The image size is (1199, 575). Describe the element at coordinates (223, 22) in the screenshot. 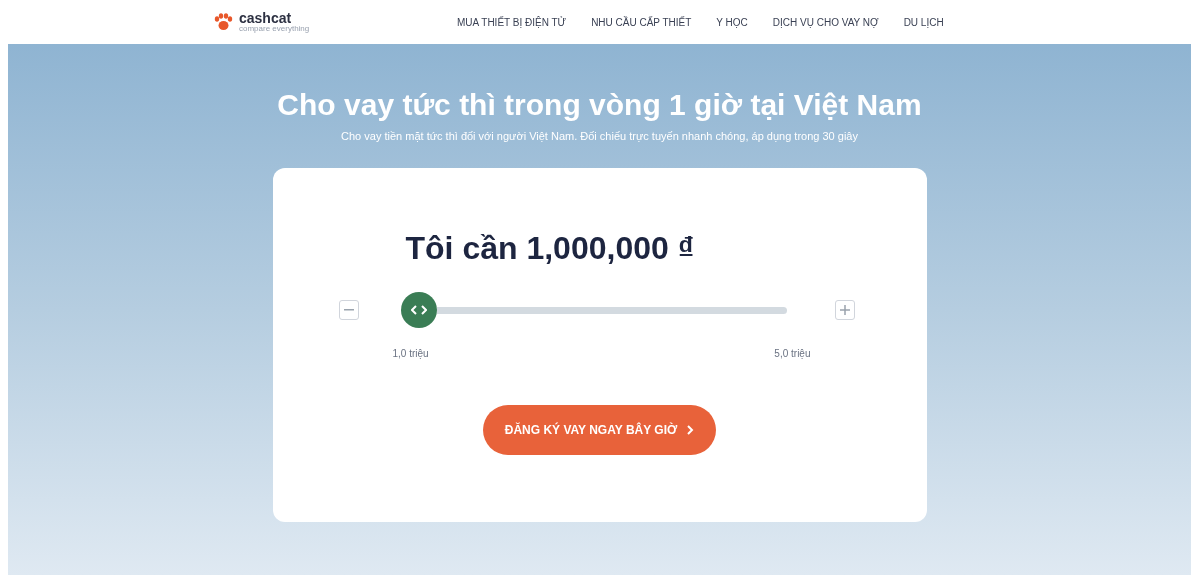

I see `paw-icon` at that location.